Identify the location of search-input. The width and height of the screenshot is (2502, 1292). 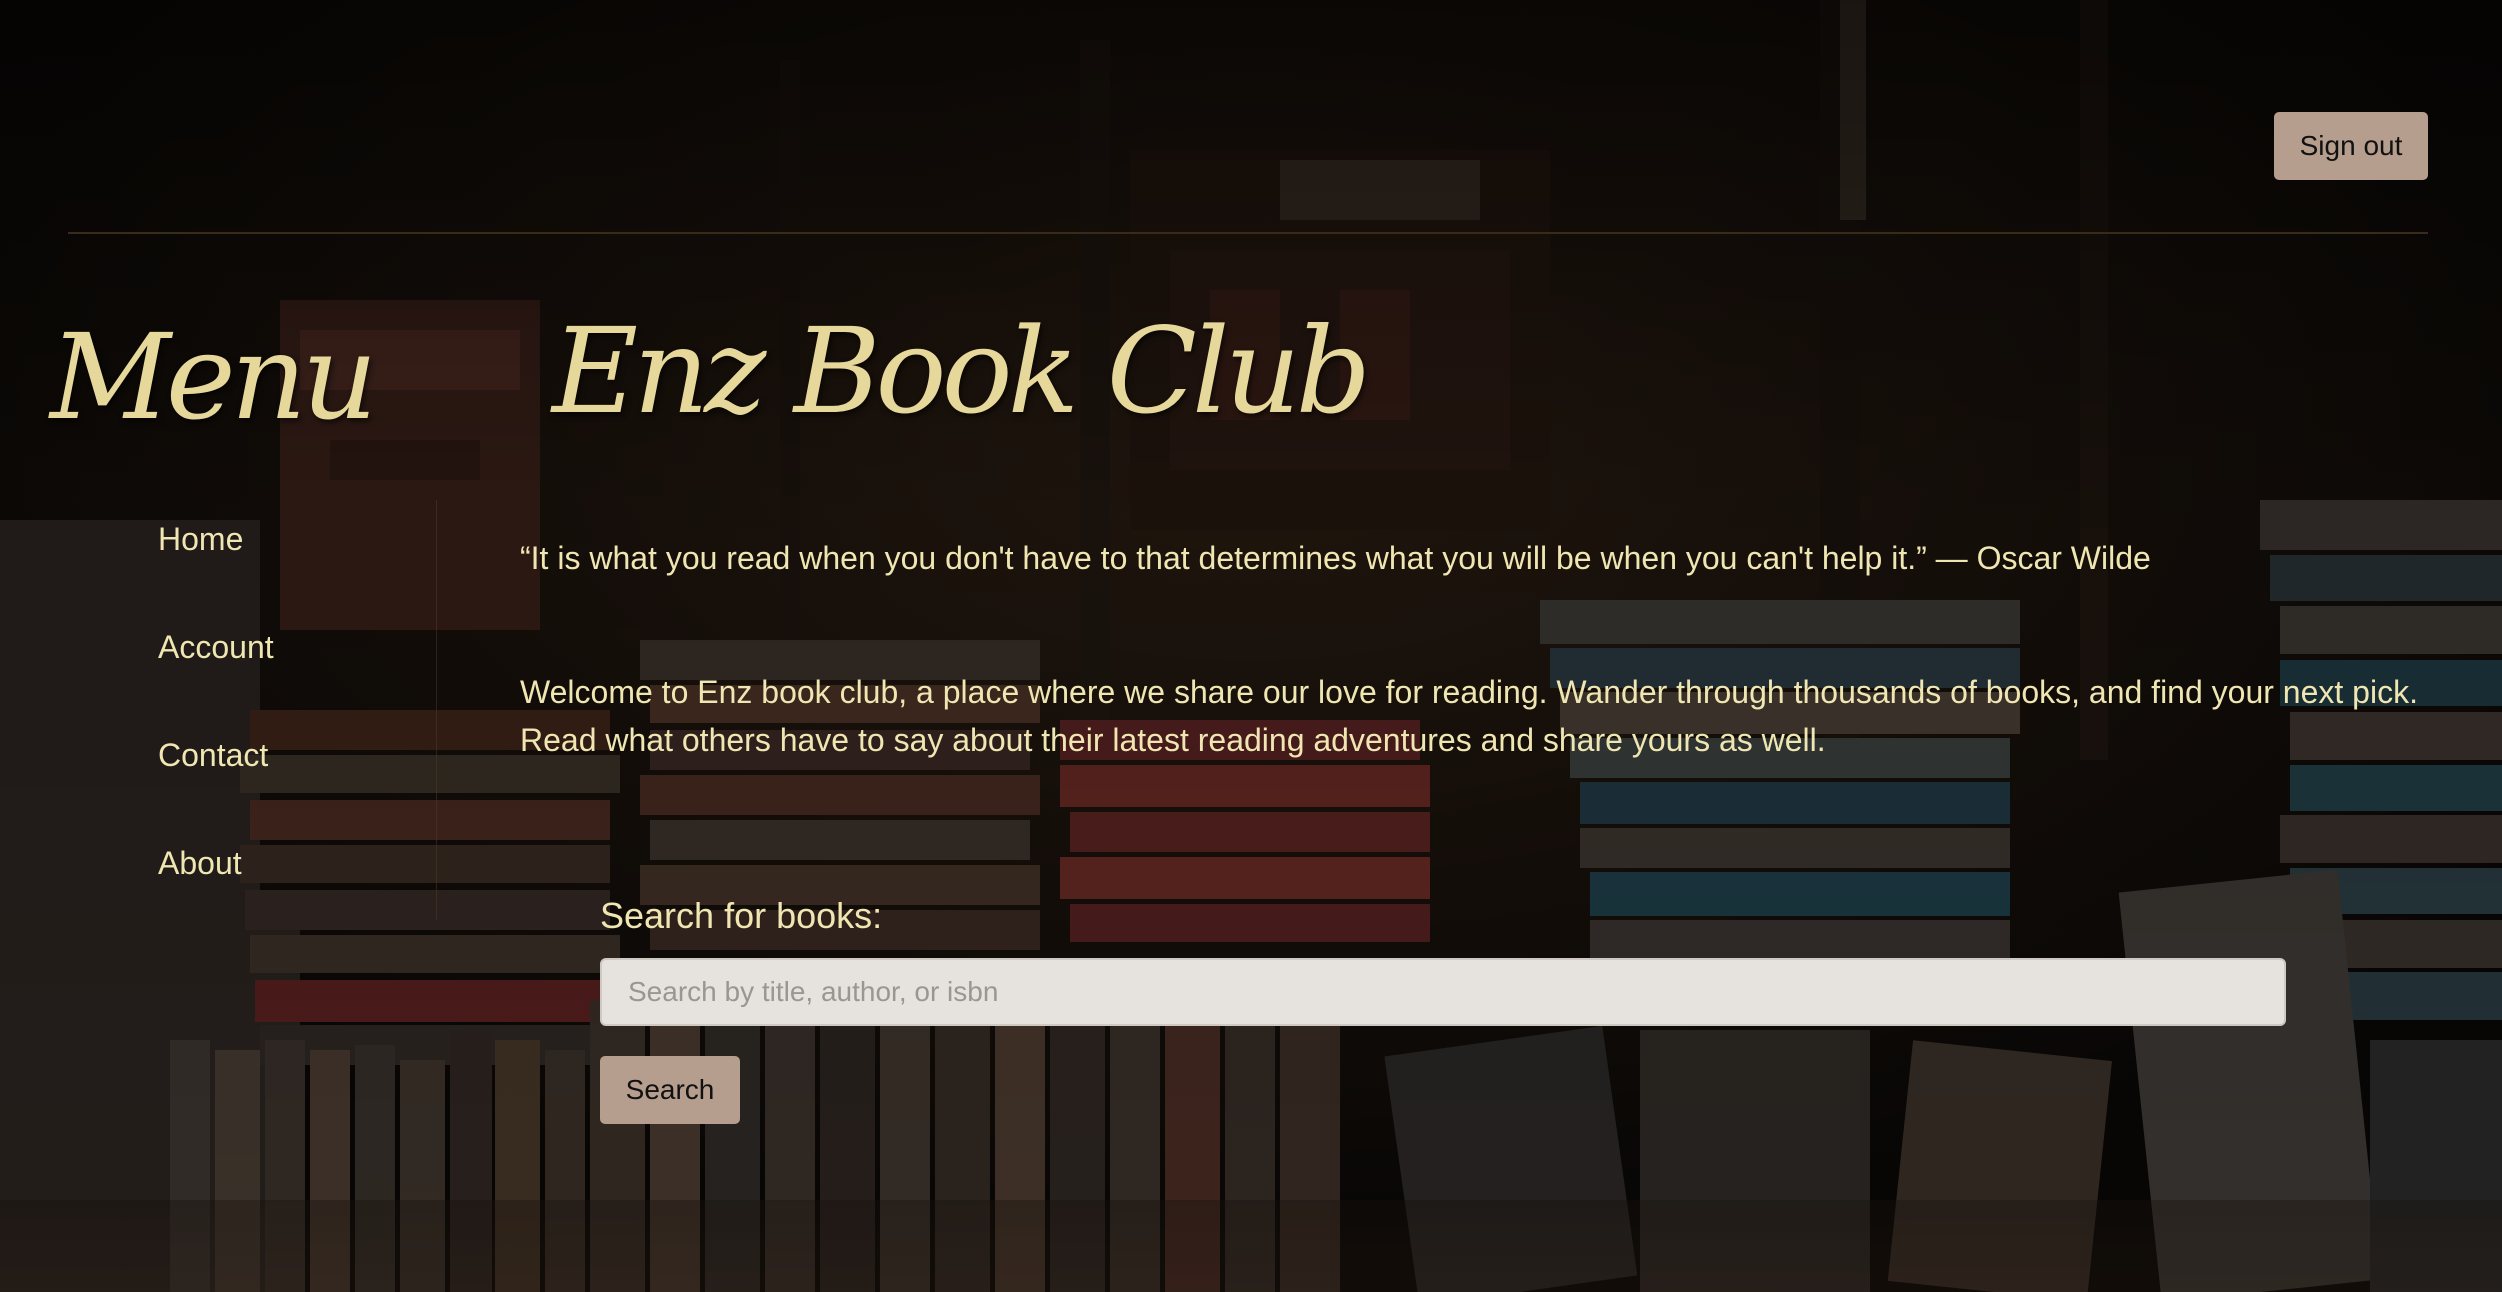
(1443, 992).